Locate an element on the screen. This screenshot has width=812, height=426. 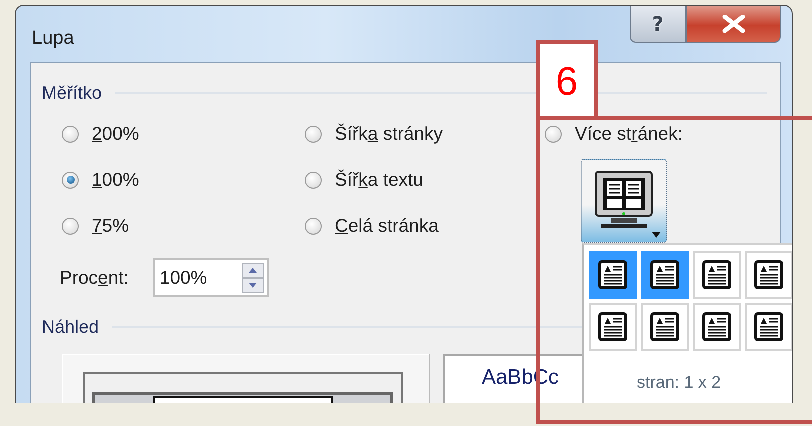
group-title: Měřítko is located at coordinates (72, 93).